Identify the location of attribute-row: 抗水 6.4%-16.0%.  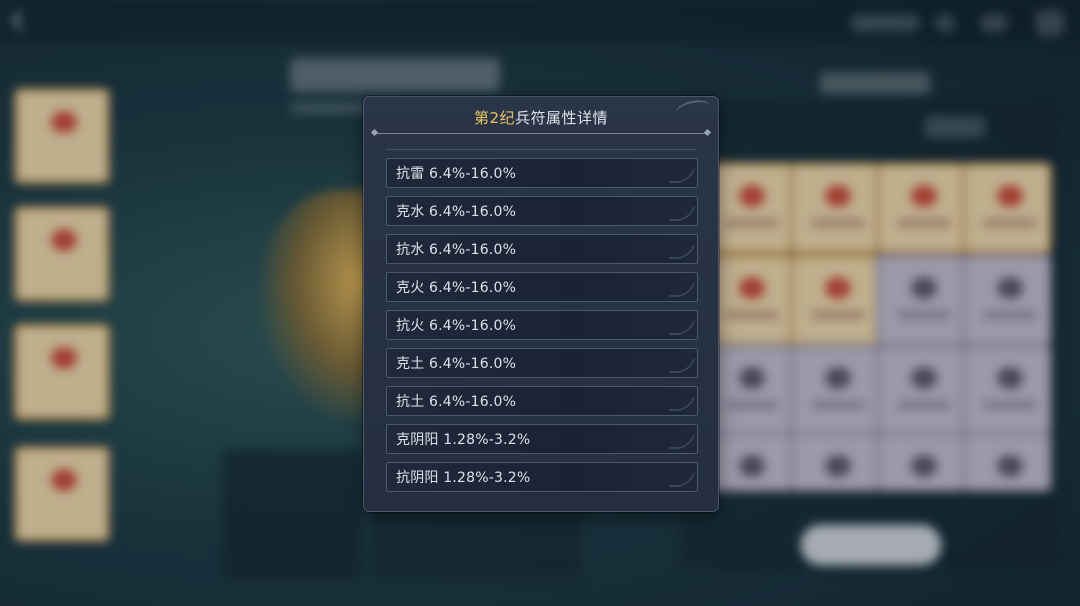
(542, 249).